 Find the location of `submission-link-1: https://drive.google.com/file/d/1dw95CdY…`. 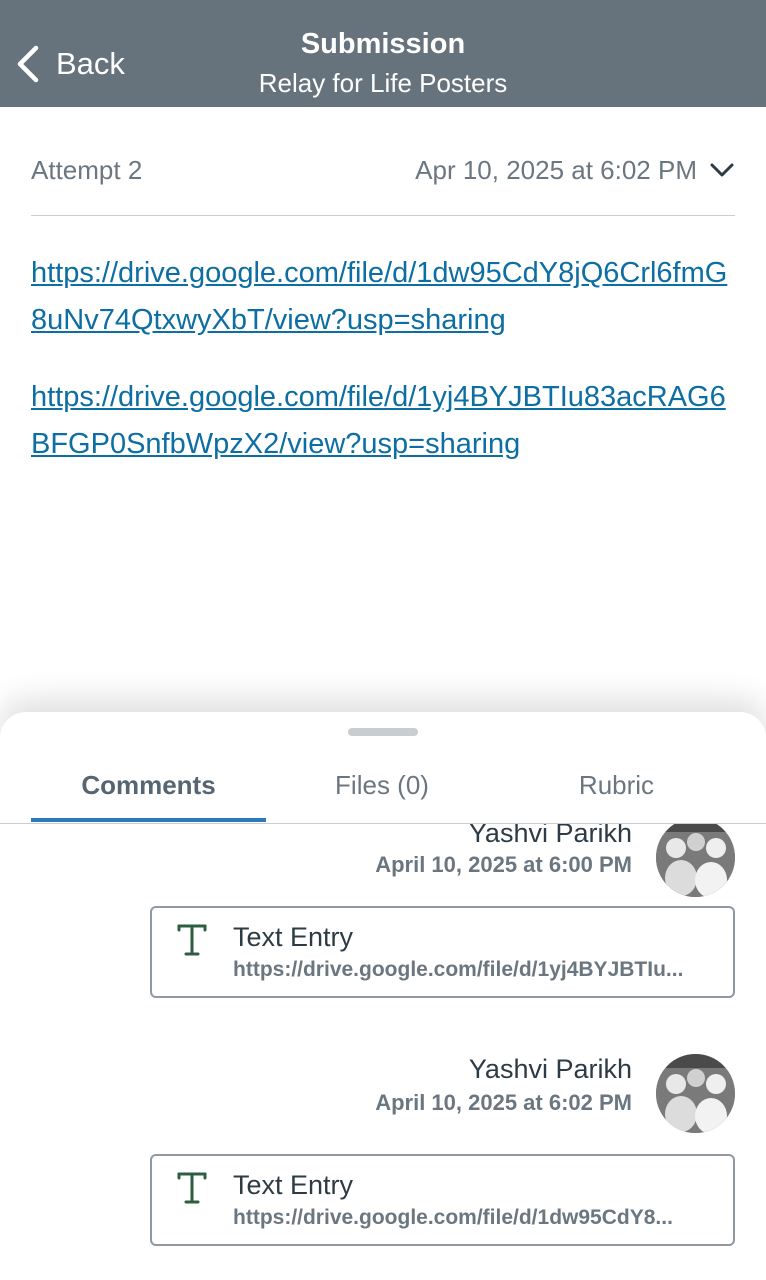

submission-link-1: https://drive.google.com/file/d/1dw95CdY… is located at coordinates (383, 297).